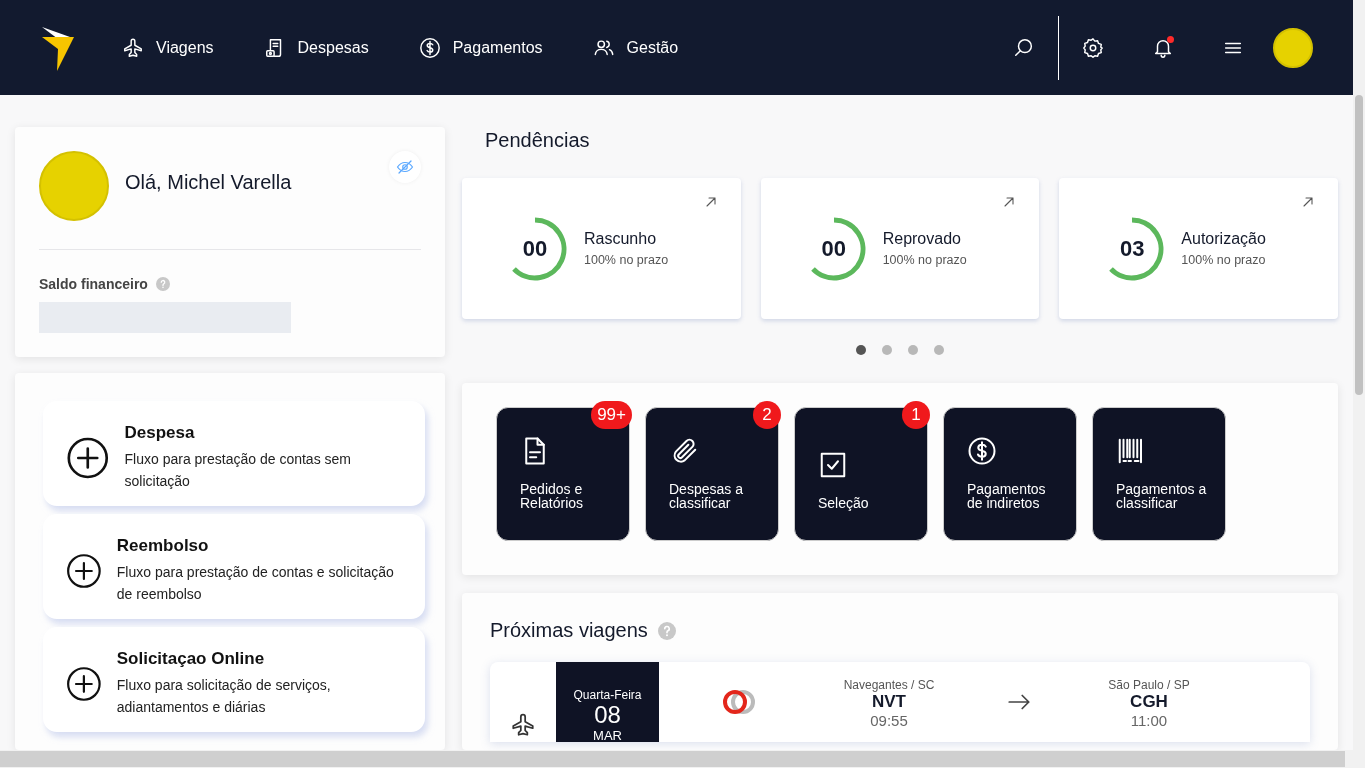  What do you see at coordinates (682, 759) in the screenshot?
I see `horizontal-scrollbar` at bounding box center [682, 759].